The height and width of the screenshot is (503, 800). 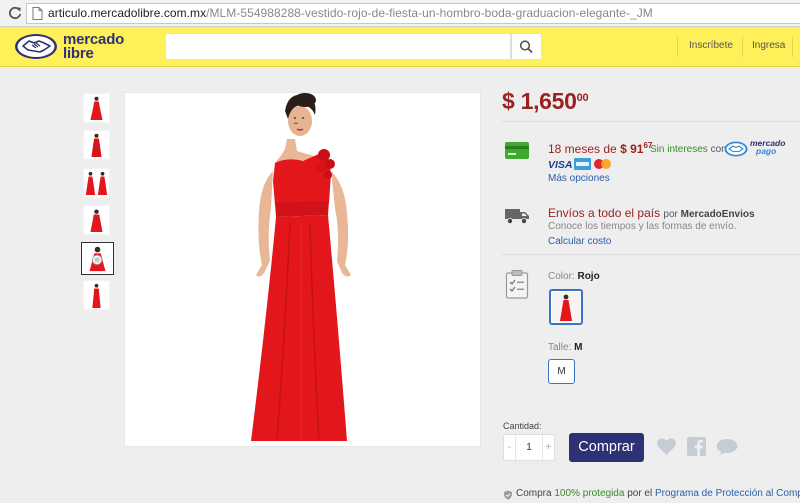 I want to click on color-attribute: Color: Rojo, so click(x=574, y=276).